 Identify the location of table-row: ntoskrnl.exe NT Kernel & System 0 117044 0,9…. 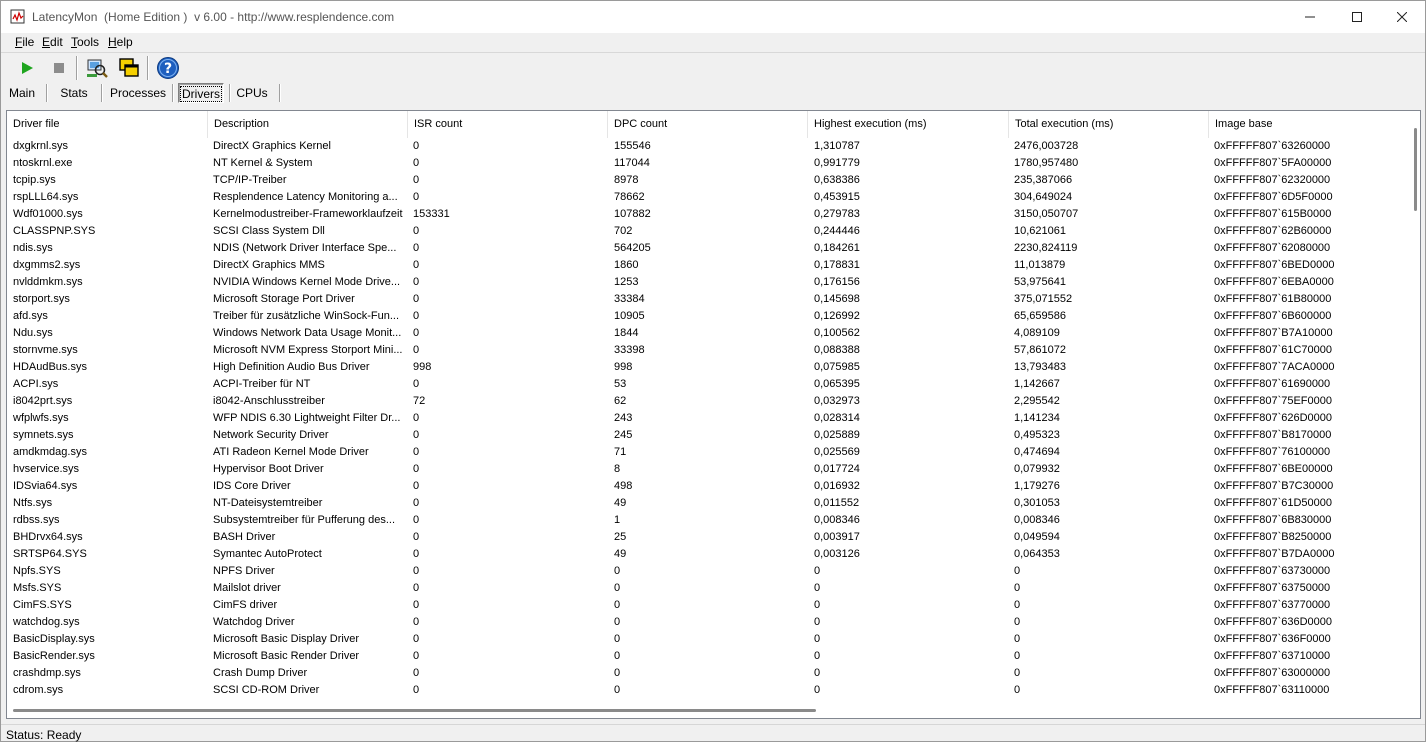
(709, 163).